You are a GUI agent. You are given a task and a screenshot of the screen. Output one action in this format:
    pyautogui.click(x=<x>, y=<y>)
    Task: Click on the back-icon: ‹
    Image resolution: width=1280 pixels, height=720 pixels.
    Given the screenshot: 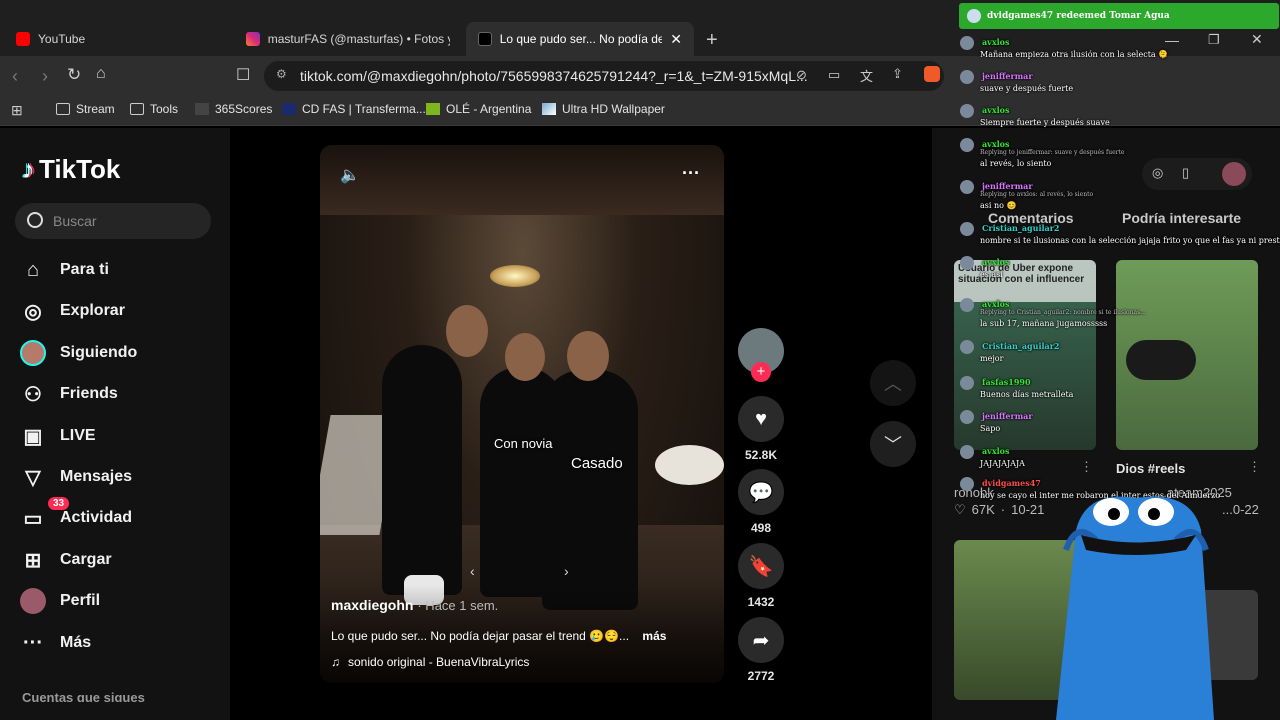 What is the action you would take?
    pyautogui.click(x=15, y=76)
    